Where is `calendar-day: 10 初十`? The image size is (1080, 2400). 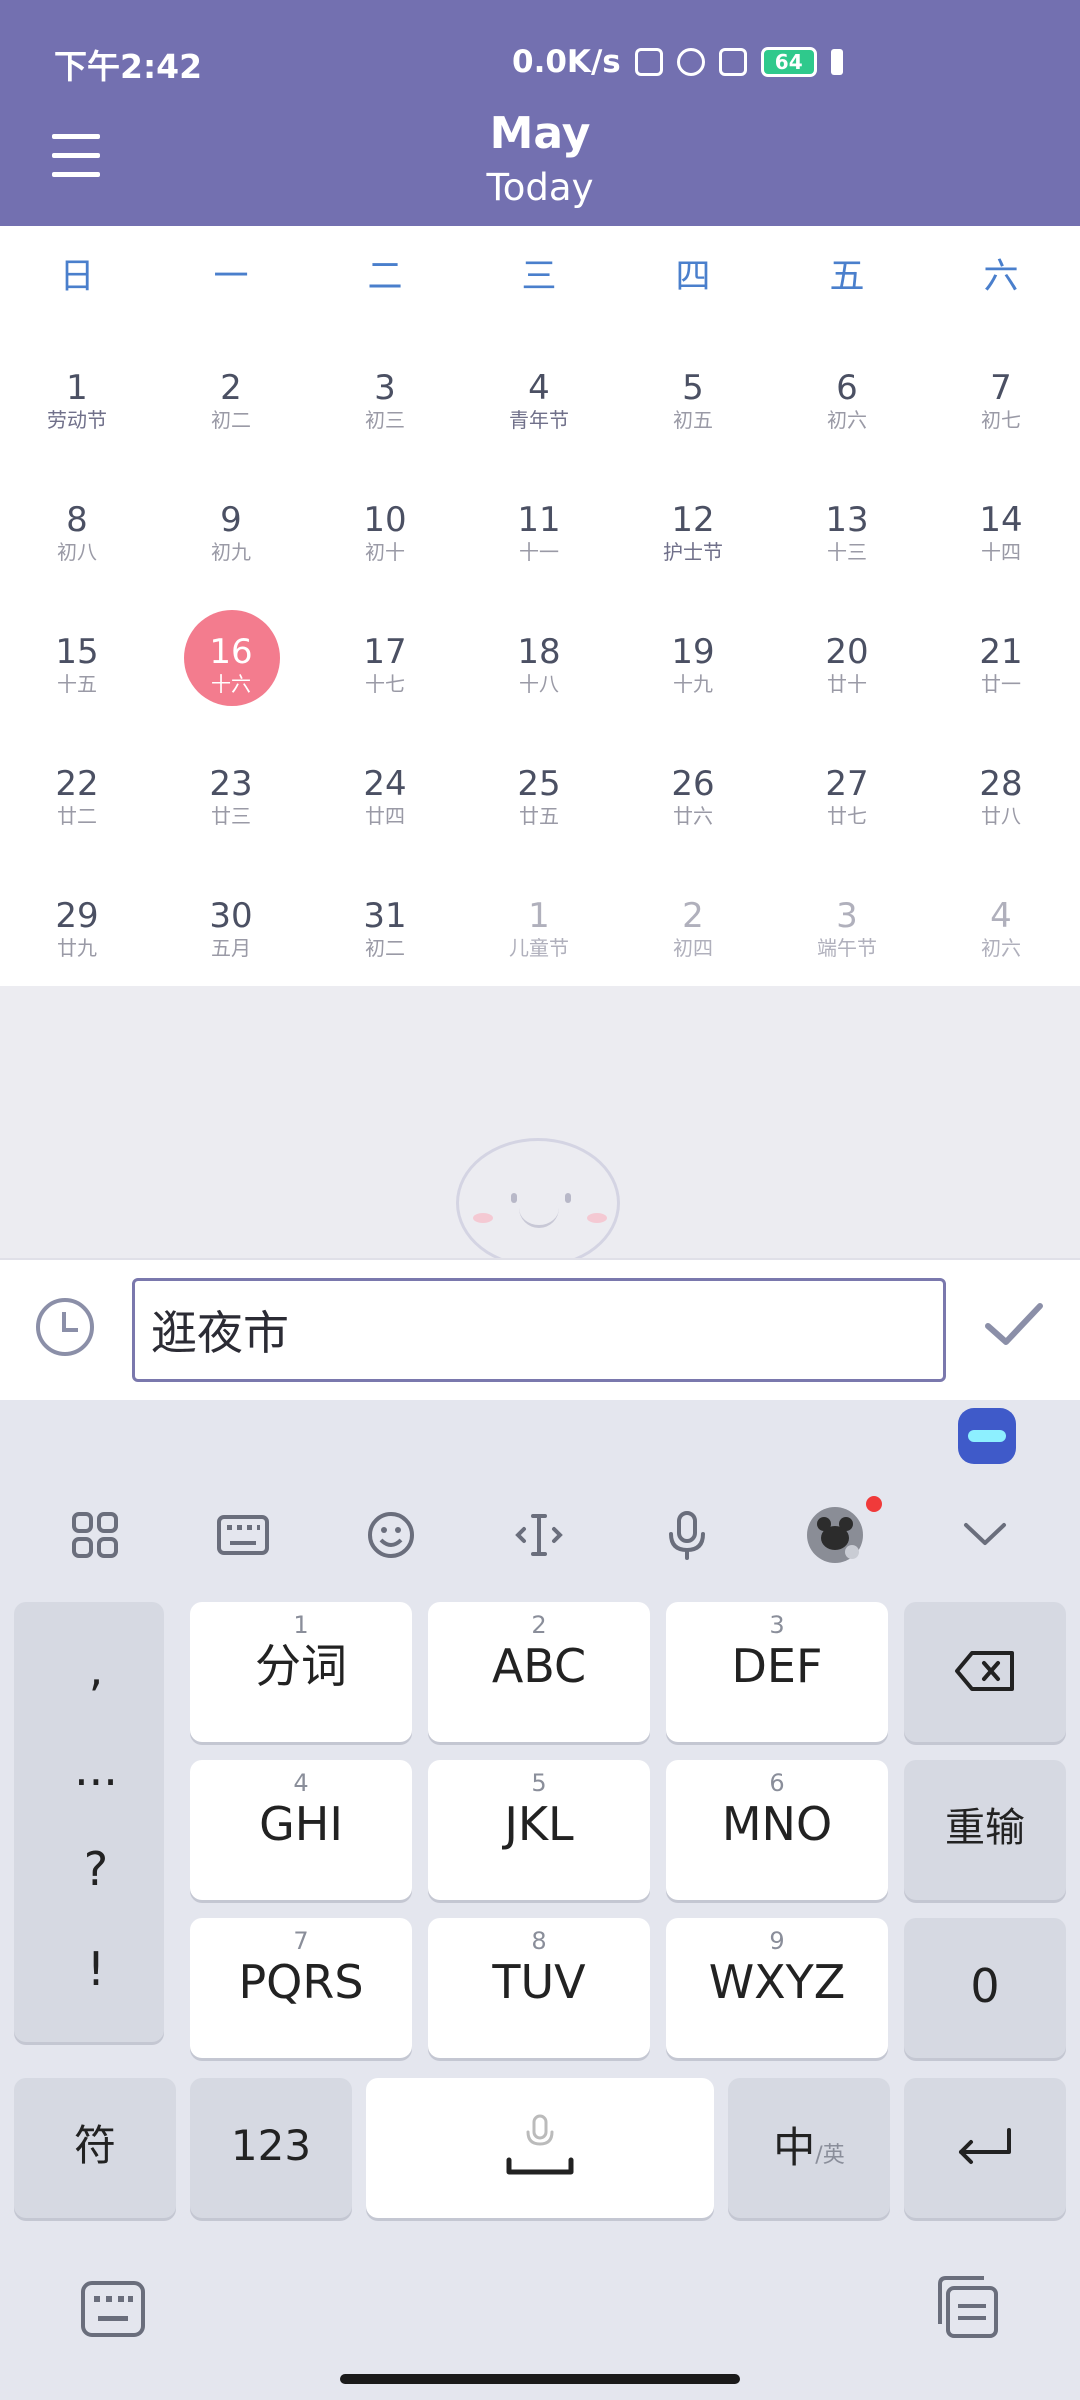
calendar-day: 10 初十 is located at coordinates (385, 544).